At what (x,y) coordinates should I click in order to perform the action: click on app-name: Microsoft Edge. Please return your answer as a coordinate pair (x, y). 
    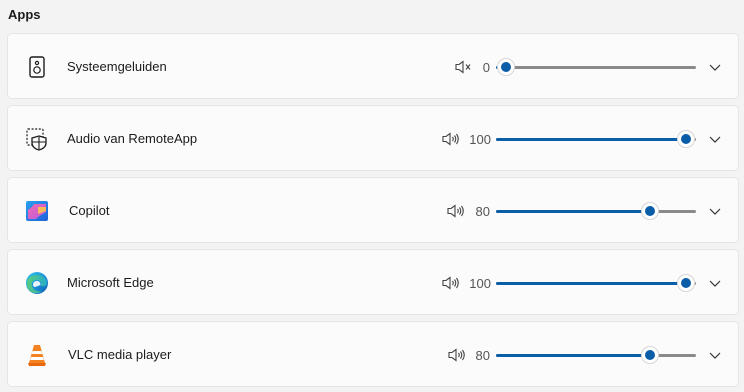
    Looking at the image, I should click on (110, 282).